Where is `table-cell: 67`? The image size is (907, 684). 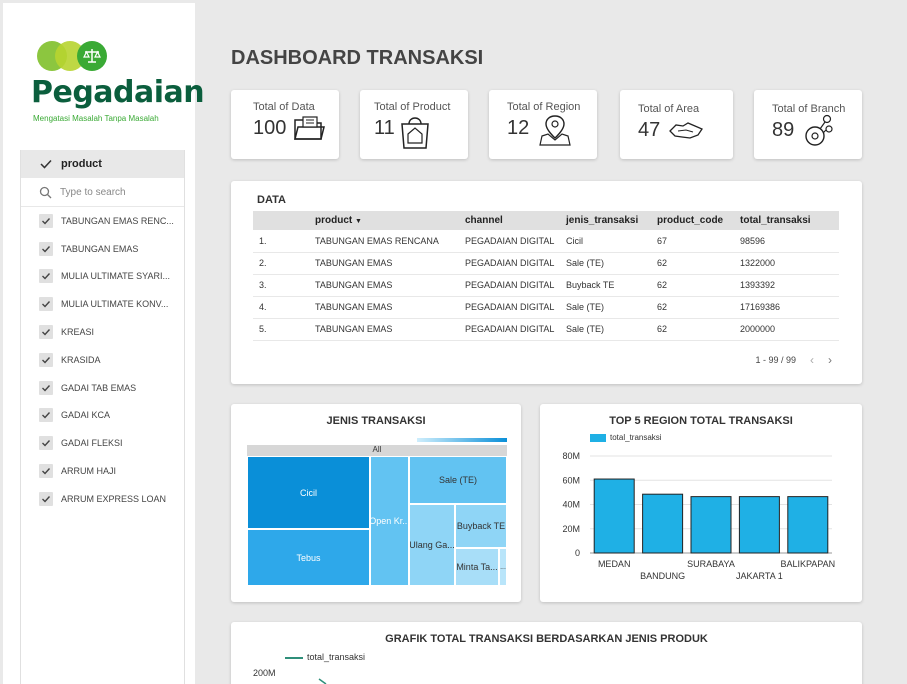 table-cell: 67 is located at coordinates (692, 241).